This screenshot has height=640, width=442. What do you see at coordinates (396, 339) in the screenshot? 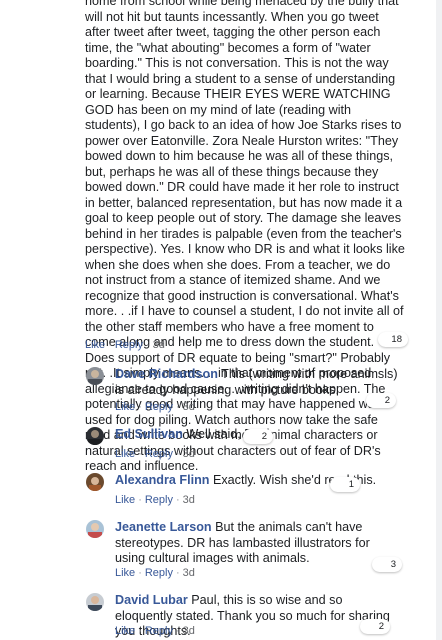
I see `reaction-count: 18` at bounding box center [396, 339].